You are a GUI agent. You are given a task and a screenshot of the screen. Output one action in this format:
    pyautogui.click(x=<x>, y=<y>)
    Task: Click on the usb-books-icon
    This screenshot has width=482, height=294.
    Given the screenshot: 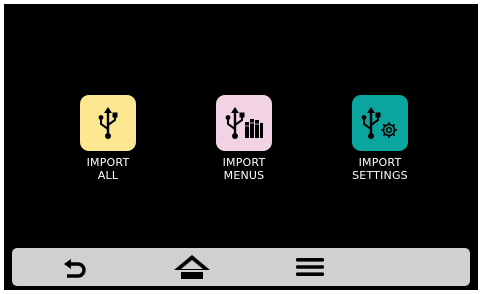 What is the action you would take?
    pyautogui.click(x=244, y=123)
    